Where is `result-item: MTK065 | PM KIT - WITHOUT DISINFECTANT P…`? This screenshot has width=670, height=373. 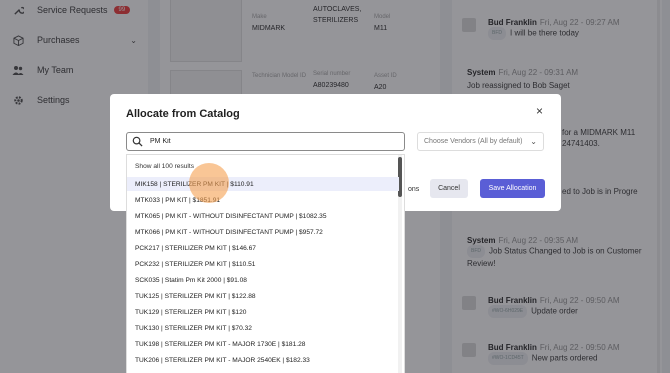 result-item: MTK065 | PM KIT - WITHOUT DISINFECTANT P… is located at coordinates (263, 216).